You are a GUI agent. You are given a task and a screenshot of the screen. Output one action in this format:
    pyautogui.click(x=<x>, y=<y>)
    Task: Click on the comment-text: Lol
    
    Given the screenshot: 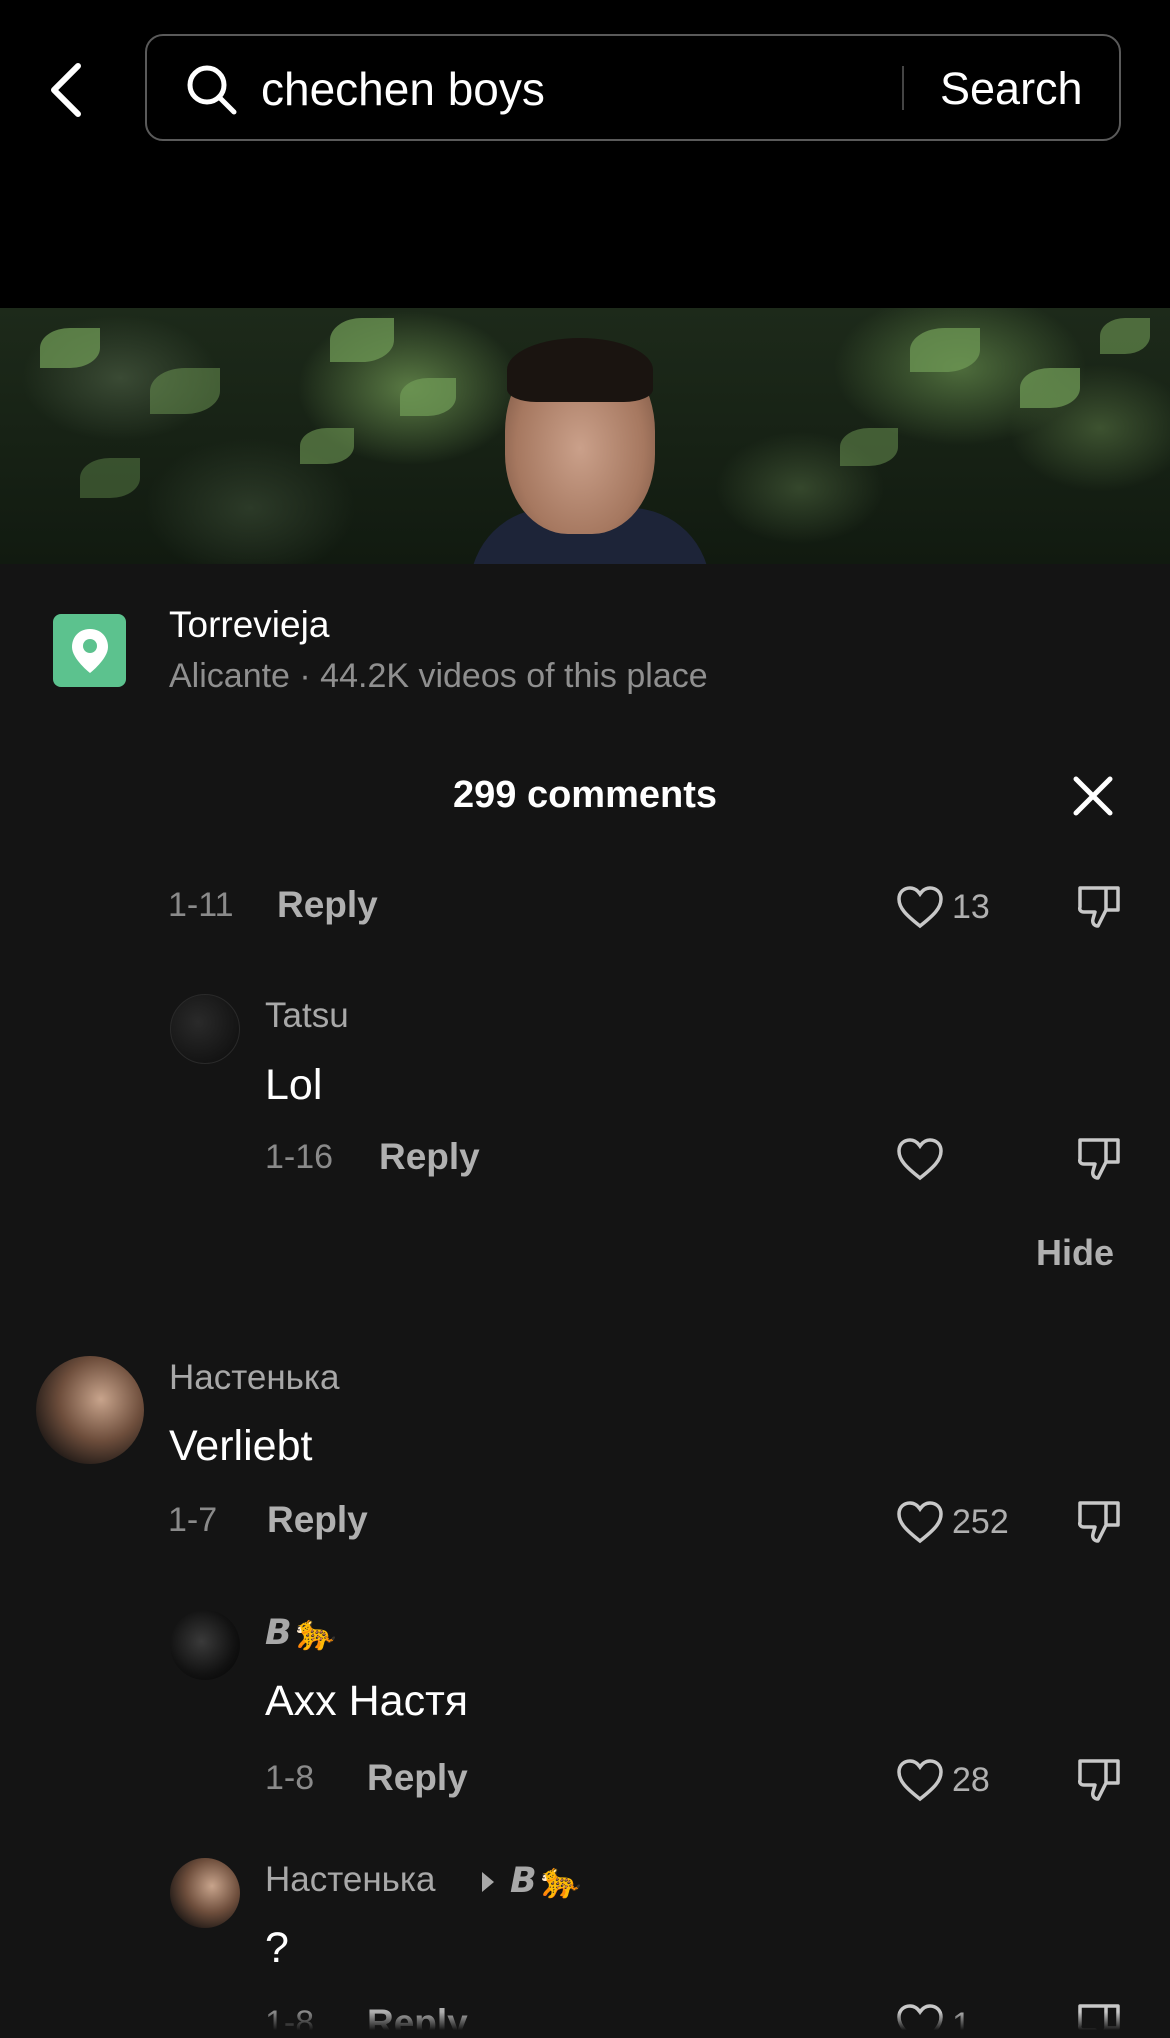 What is the action you would take?
    pyautogui.click(x=294, y=1085)
    